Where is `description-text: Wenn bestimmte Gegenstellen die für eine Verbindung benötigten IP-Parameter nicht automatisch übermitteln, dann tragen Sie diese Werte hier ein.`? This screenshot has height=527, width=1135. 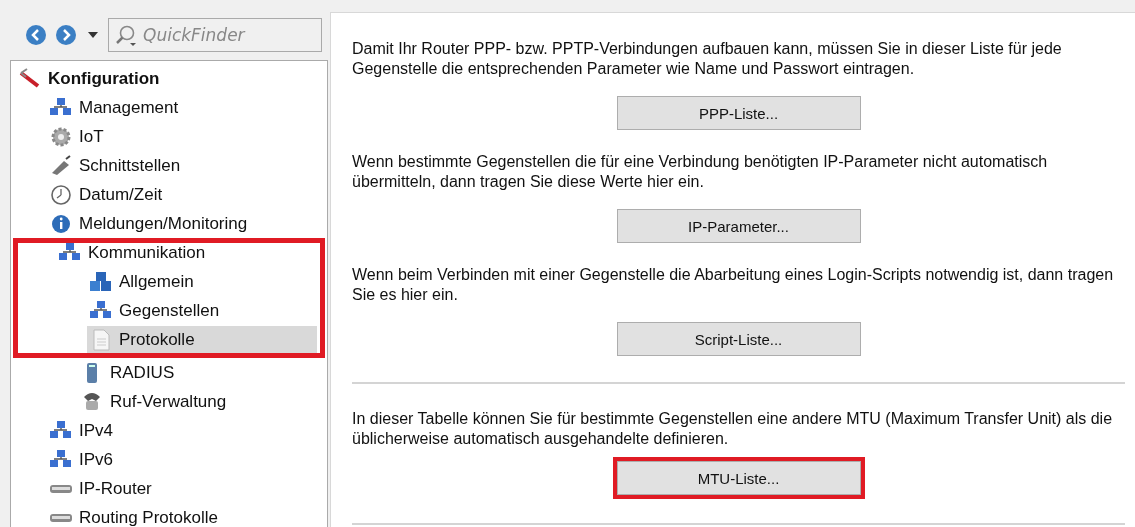 description-text: Wenn bestimmte Gegenstellen die für eine Verbindung benötigten IP-Parameter nicht automatisch übermitteln, dann tragen Sie diese Werte hier ein. is located at coordinates (700, 172).